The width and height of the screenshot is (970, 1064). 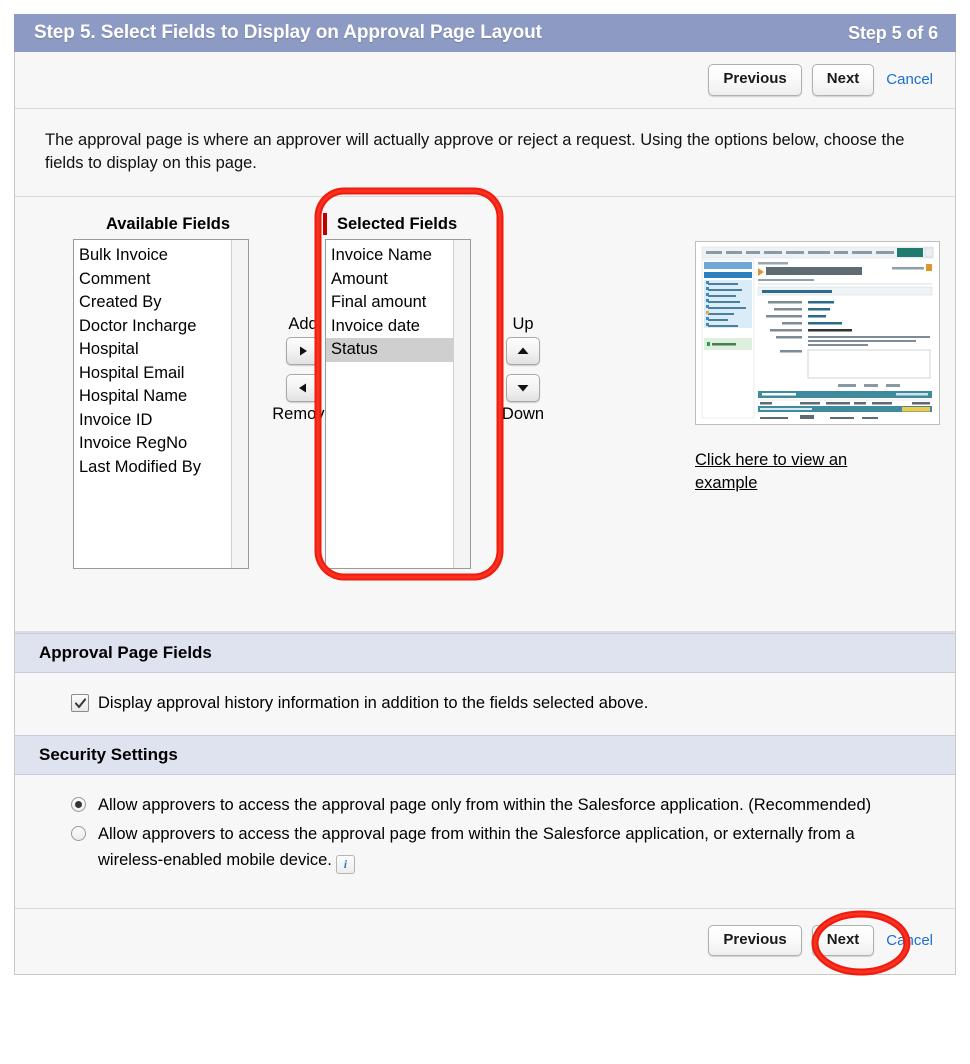 I want to click on security-option-2-radio, so click(x=78, y=834).